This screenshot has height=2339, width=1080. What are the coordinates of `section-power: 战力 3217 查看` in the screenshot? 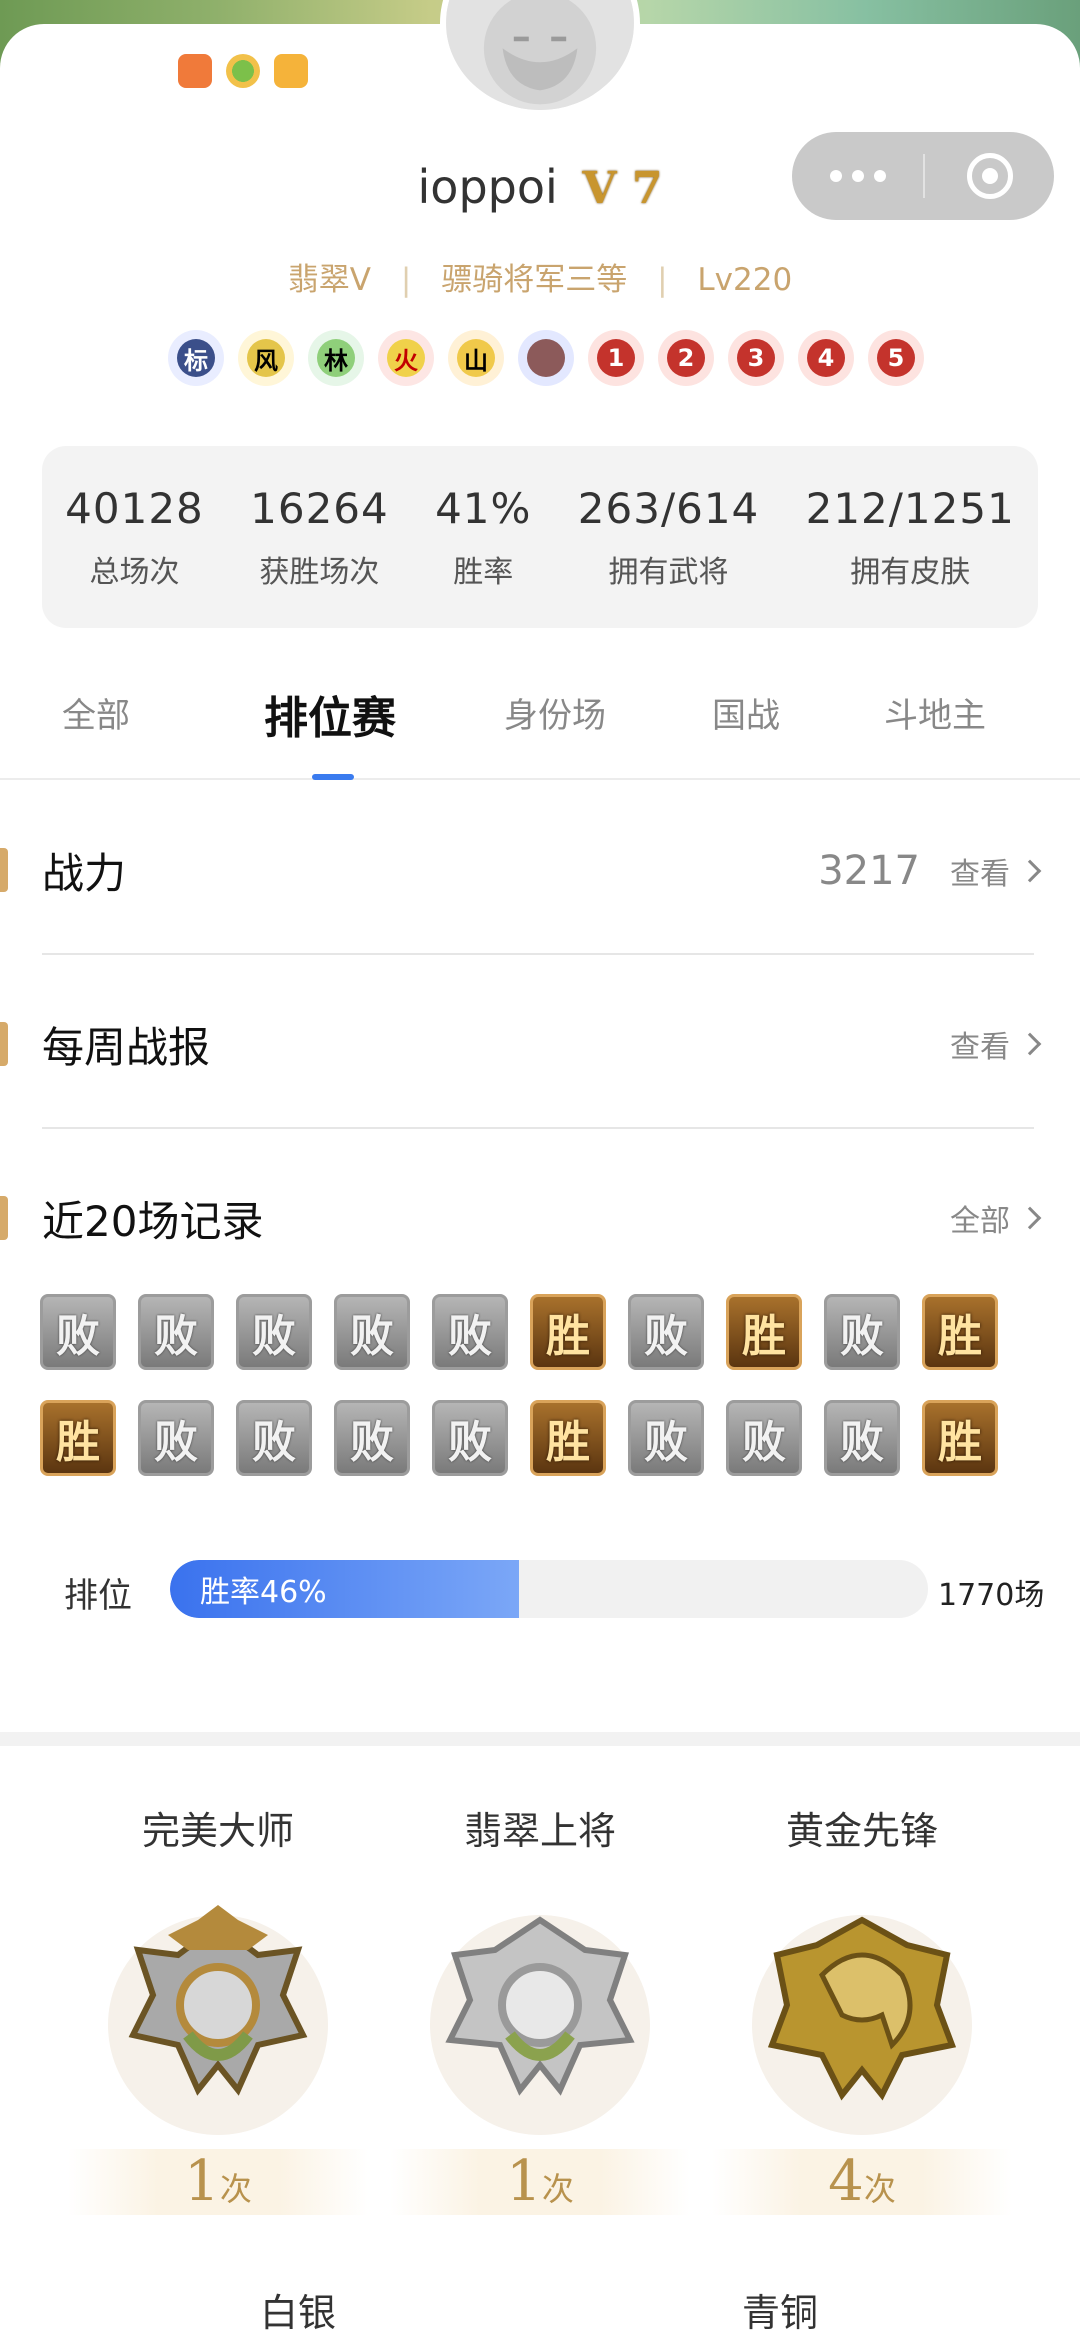 It's located at (540, 870).